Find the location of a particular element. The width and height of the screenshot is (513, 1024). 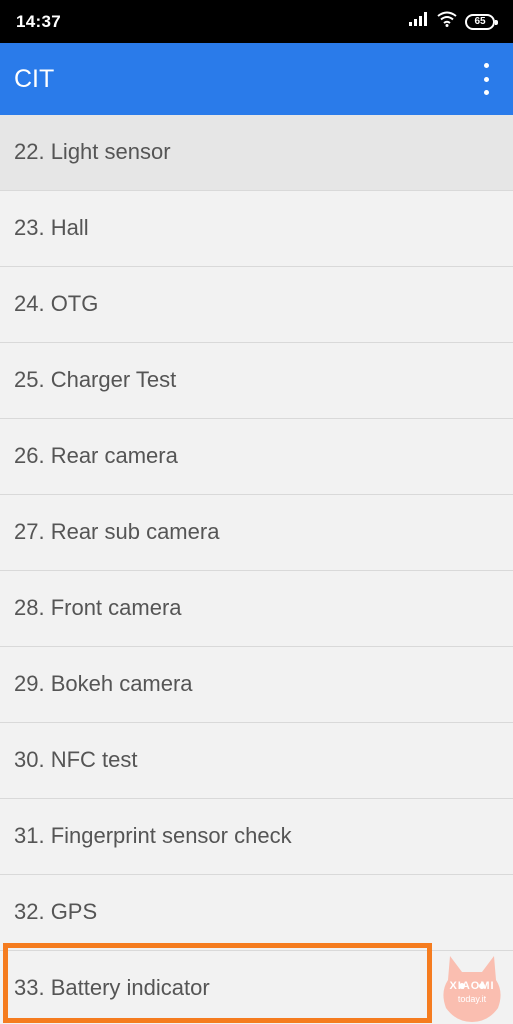

app-bar: CIT is located at coordinates (256, 79).